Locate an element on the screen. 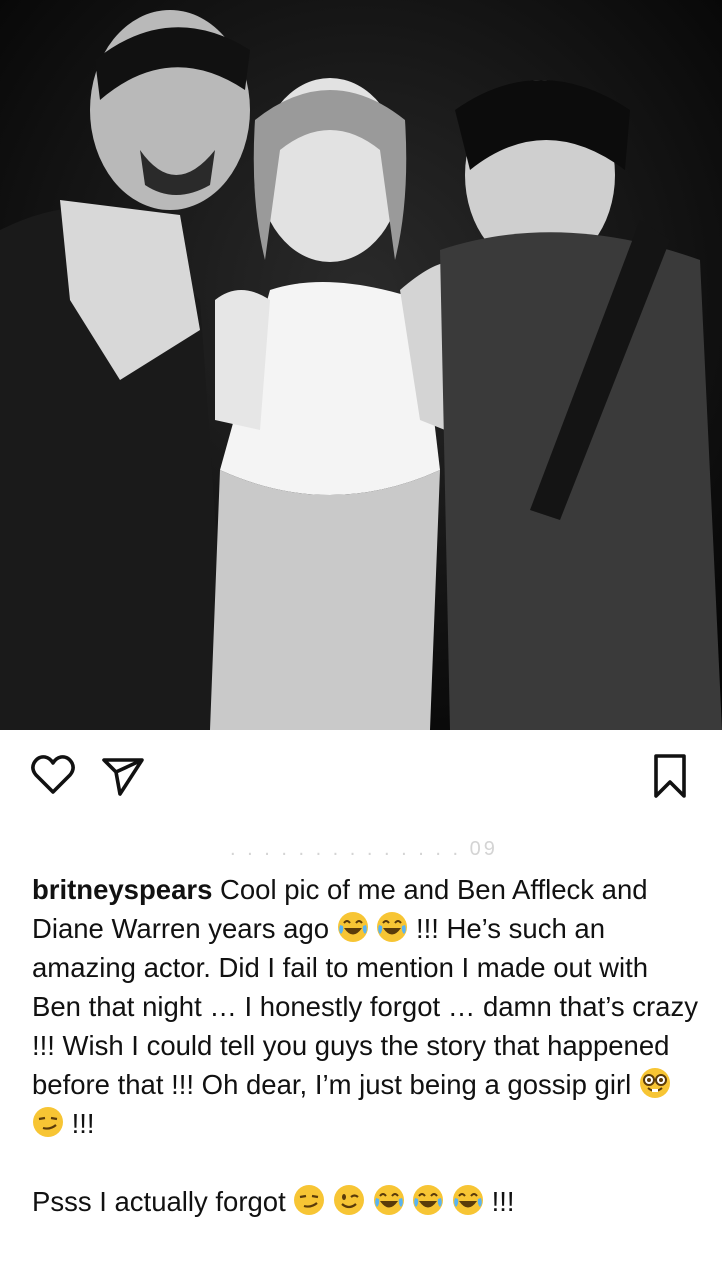 The image size is (722, 1280). faint-watermark-text: . . . . . . . . . . . . . . 09 is located at coordinates (364, 849).